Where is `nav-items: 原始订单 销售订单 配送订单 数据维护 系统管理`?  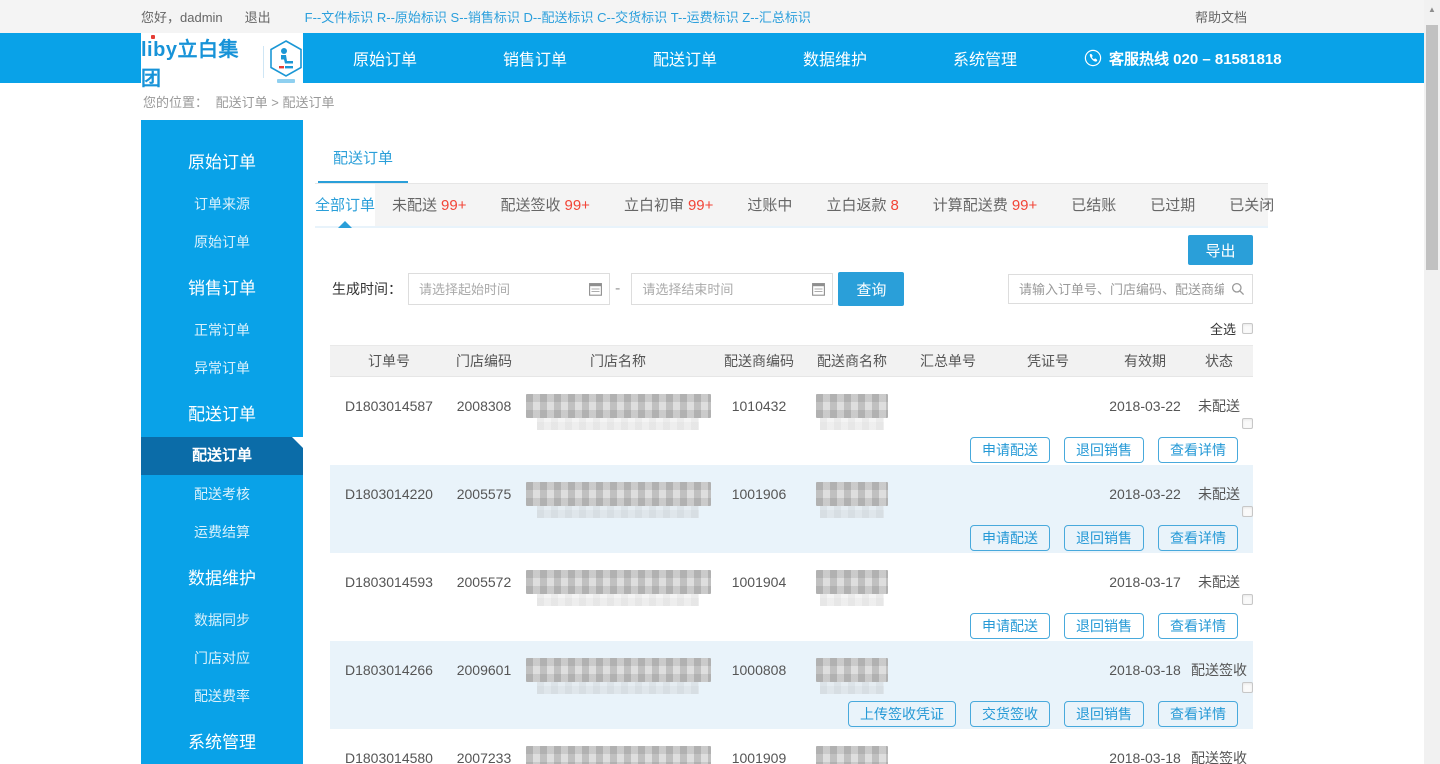
nav-items: 原始订单 销售订单 配送订单 数据维护 系统管理 is located at coordinates (685, 58).